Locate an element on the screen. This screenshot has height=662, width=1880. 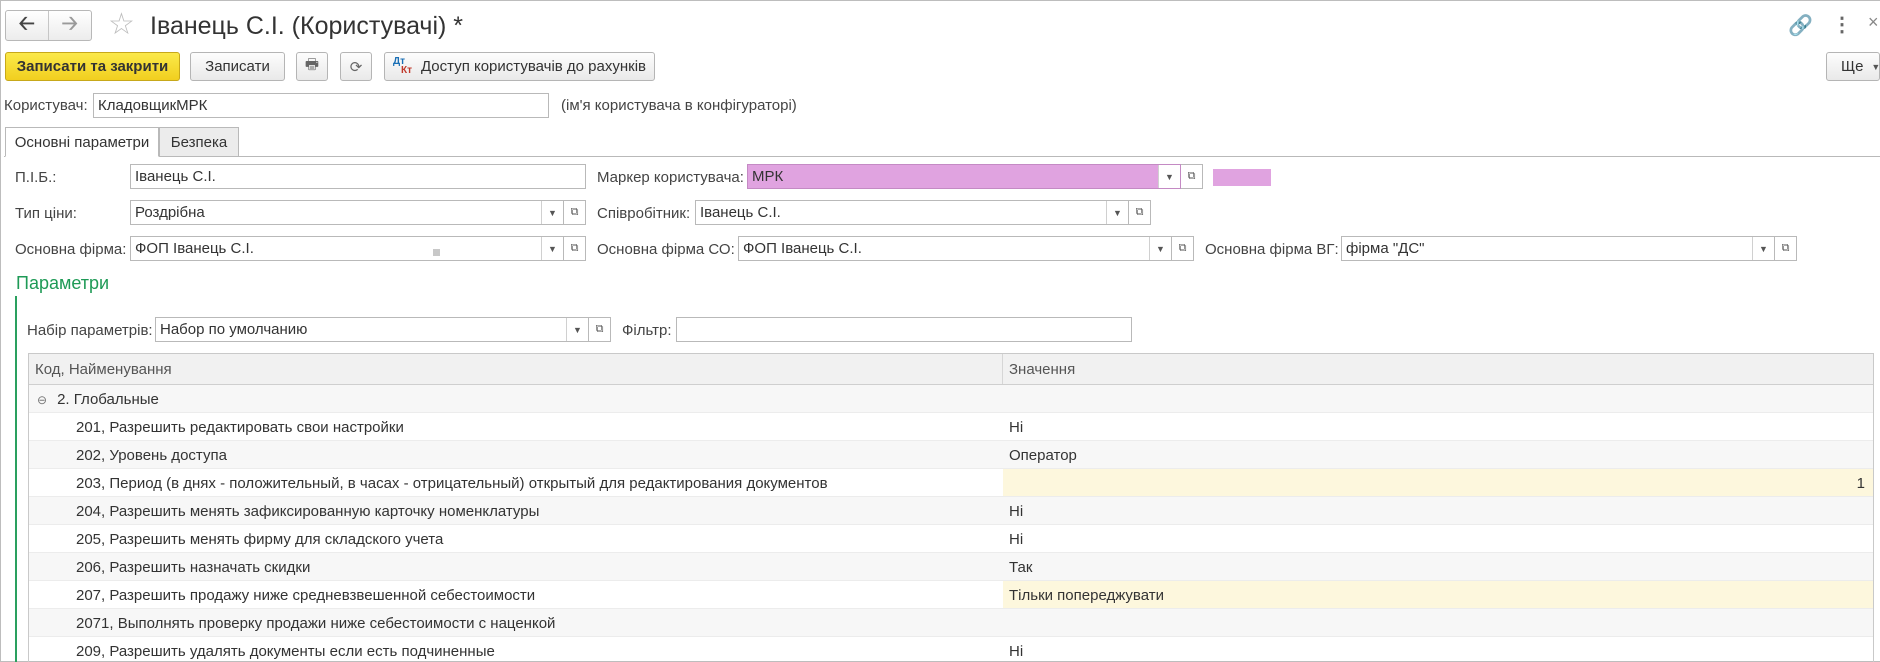
main-firm-co-value: ФОП Іванець С.І. is located at coordinates (802, 248).